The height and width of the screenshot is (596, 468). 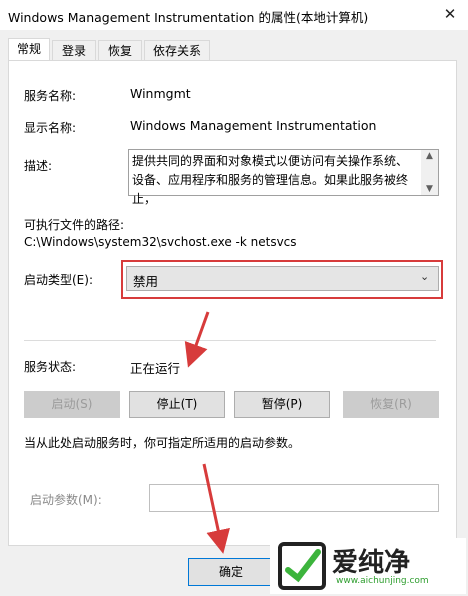 What do you see at coordinates (429, 189) in the screenshot?
I see `scroll-down-icon: ▼` at bounding box center [429, 189].